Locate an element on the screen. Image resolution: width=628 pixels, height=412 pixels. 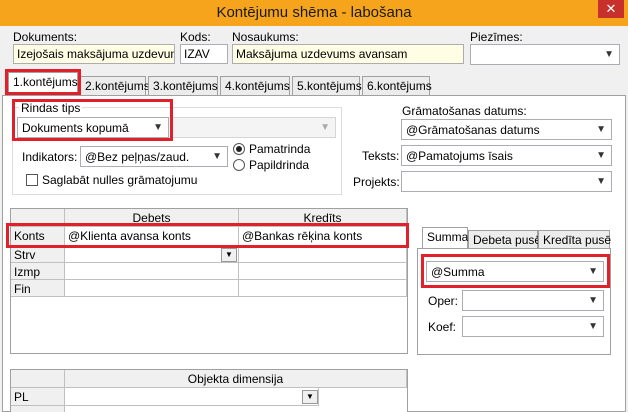
dimension-corner is located at coordinates (38, 379).